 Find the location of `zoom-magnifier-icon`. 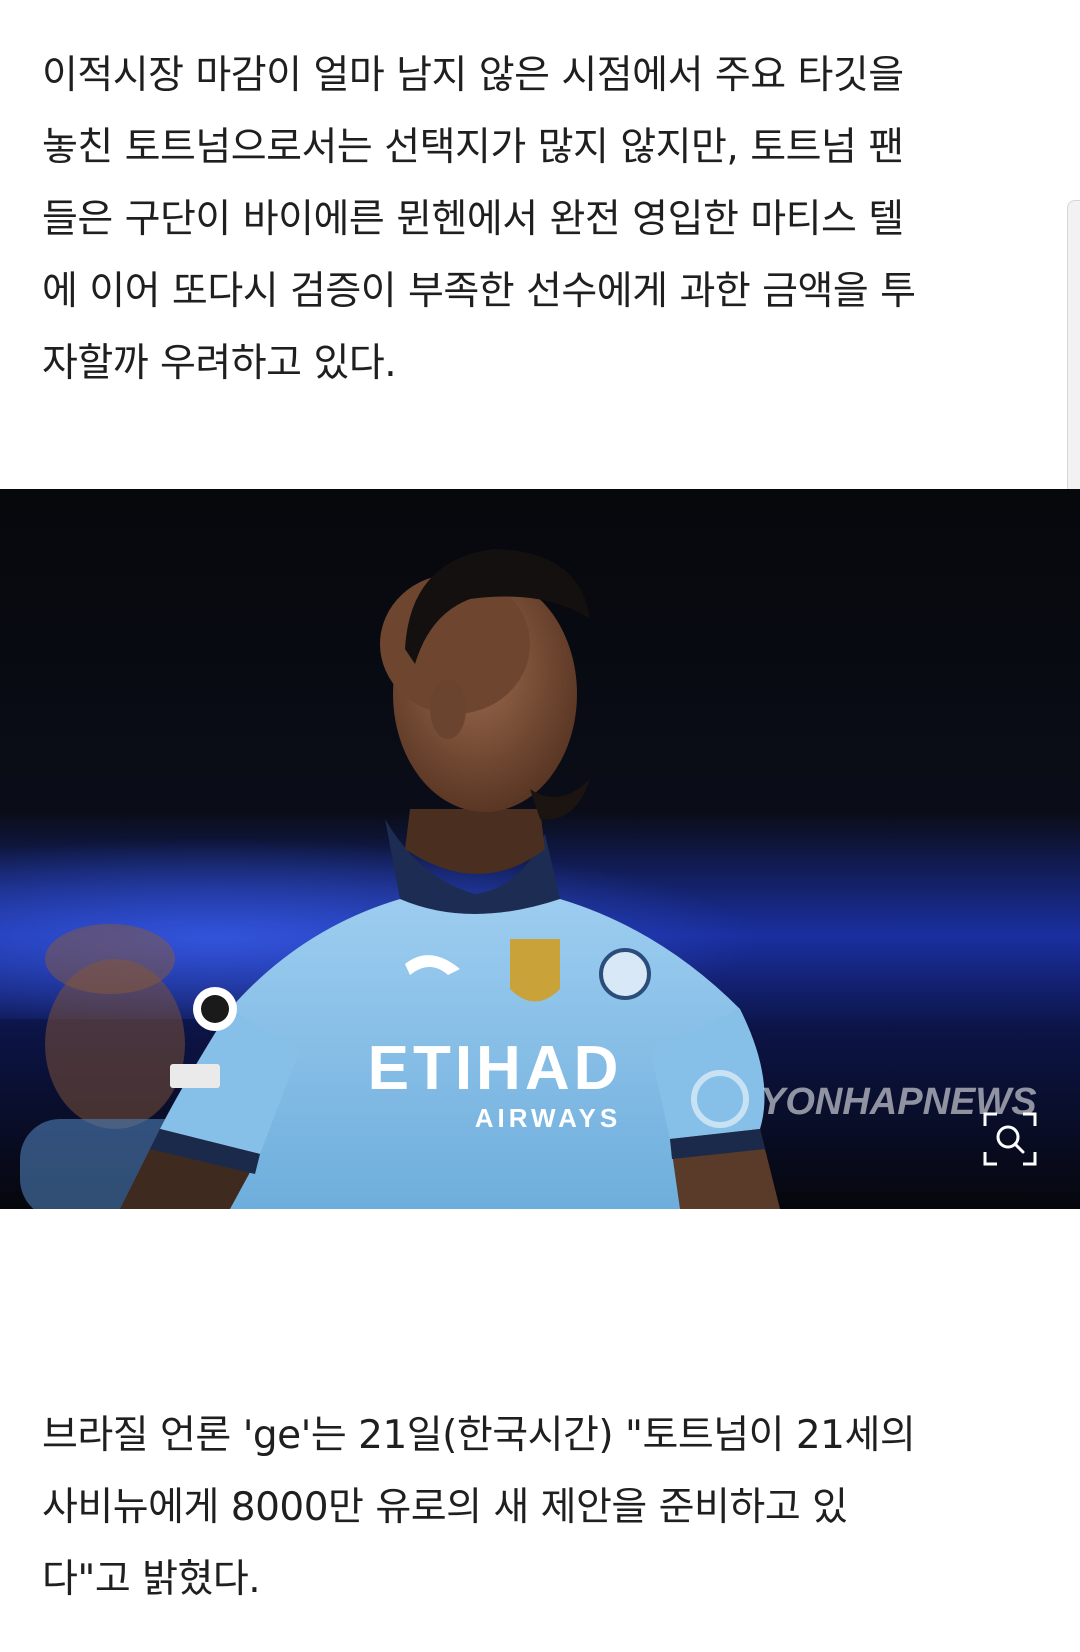

zoom-magnifier-icon is located at coordinates (1010, 1139).